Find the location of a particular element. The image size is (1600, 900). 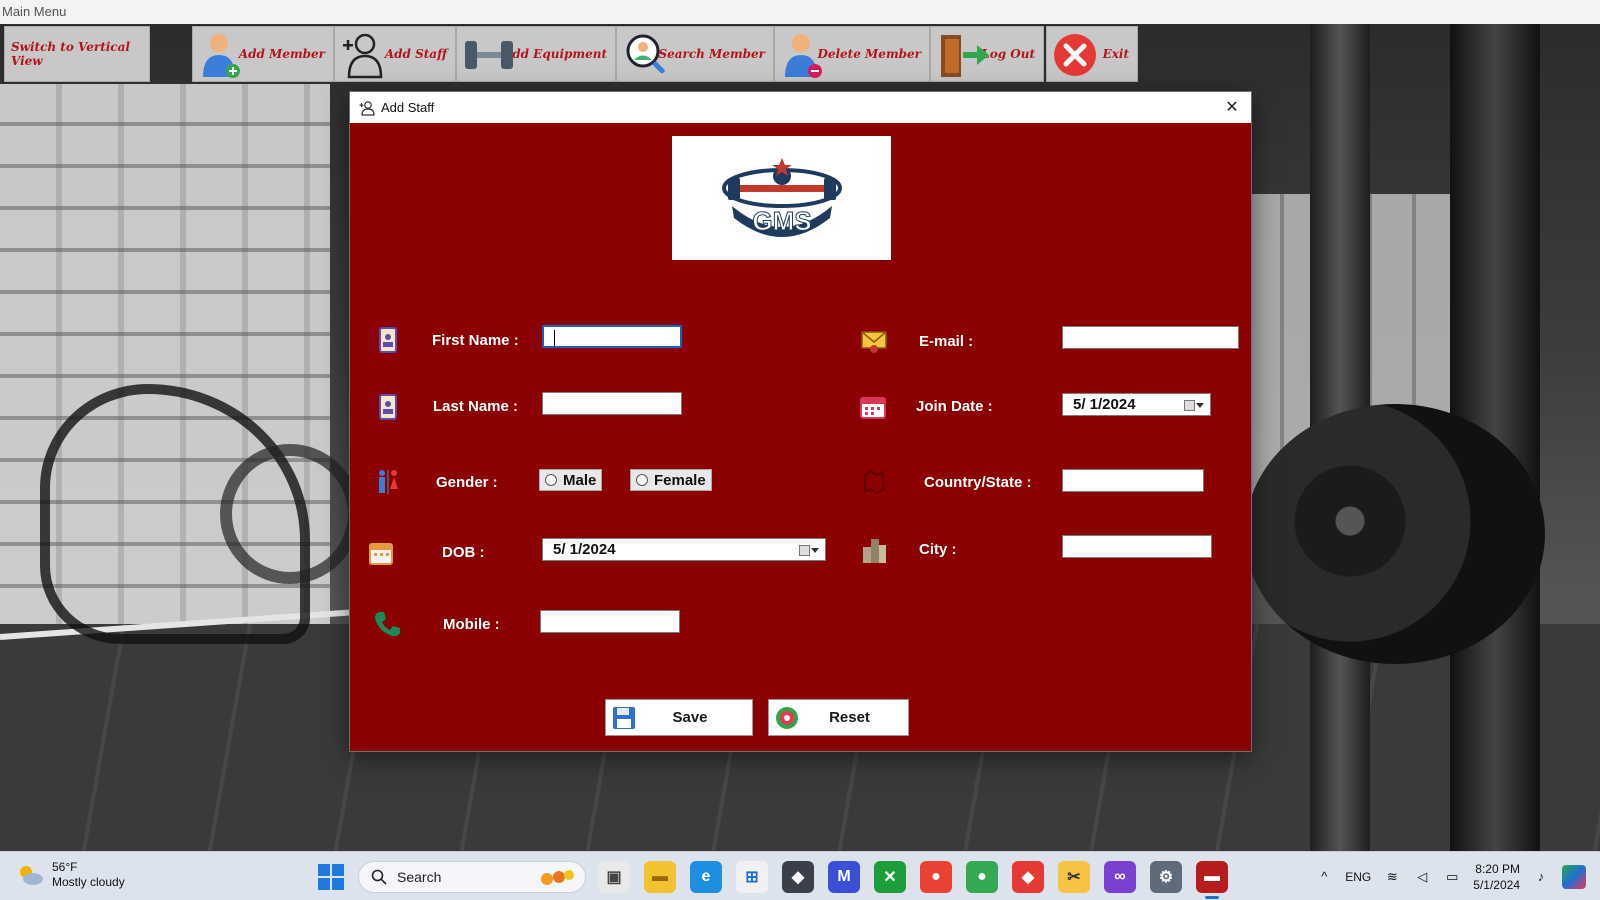

phone-icon is located at coordinates (387, 624).